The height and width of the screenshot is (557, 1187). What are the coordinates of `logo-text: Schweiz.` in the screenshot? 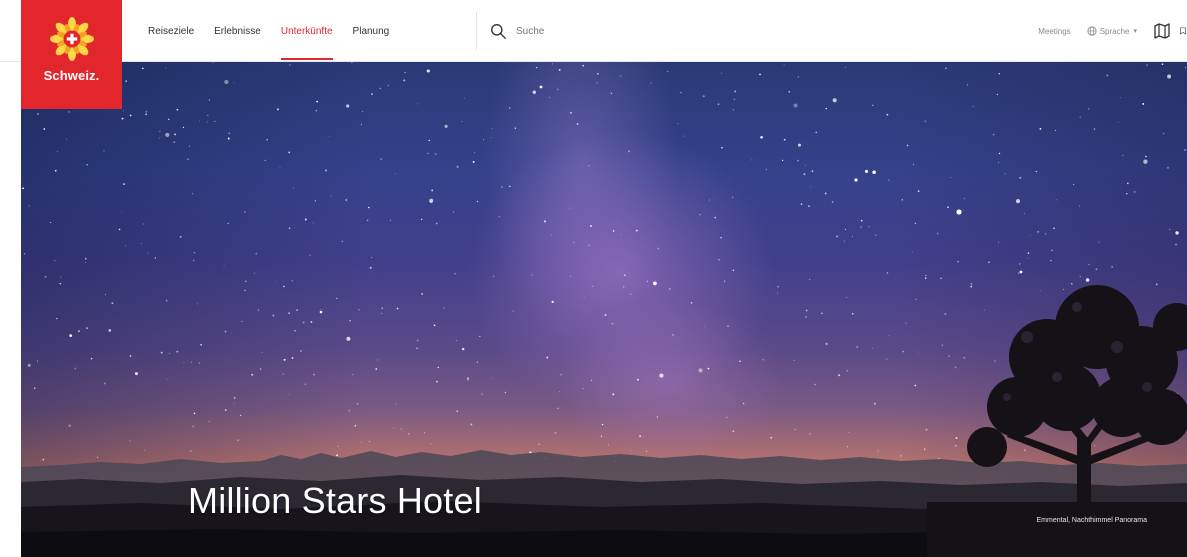 It's located at (71, 75).